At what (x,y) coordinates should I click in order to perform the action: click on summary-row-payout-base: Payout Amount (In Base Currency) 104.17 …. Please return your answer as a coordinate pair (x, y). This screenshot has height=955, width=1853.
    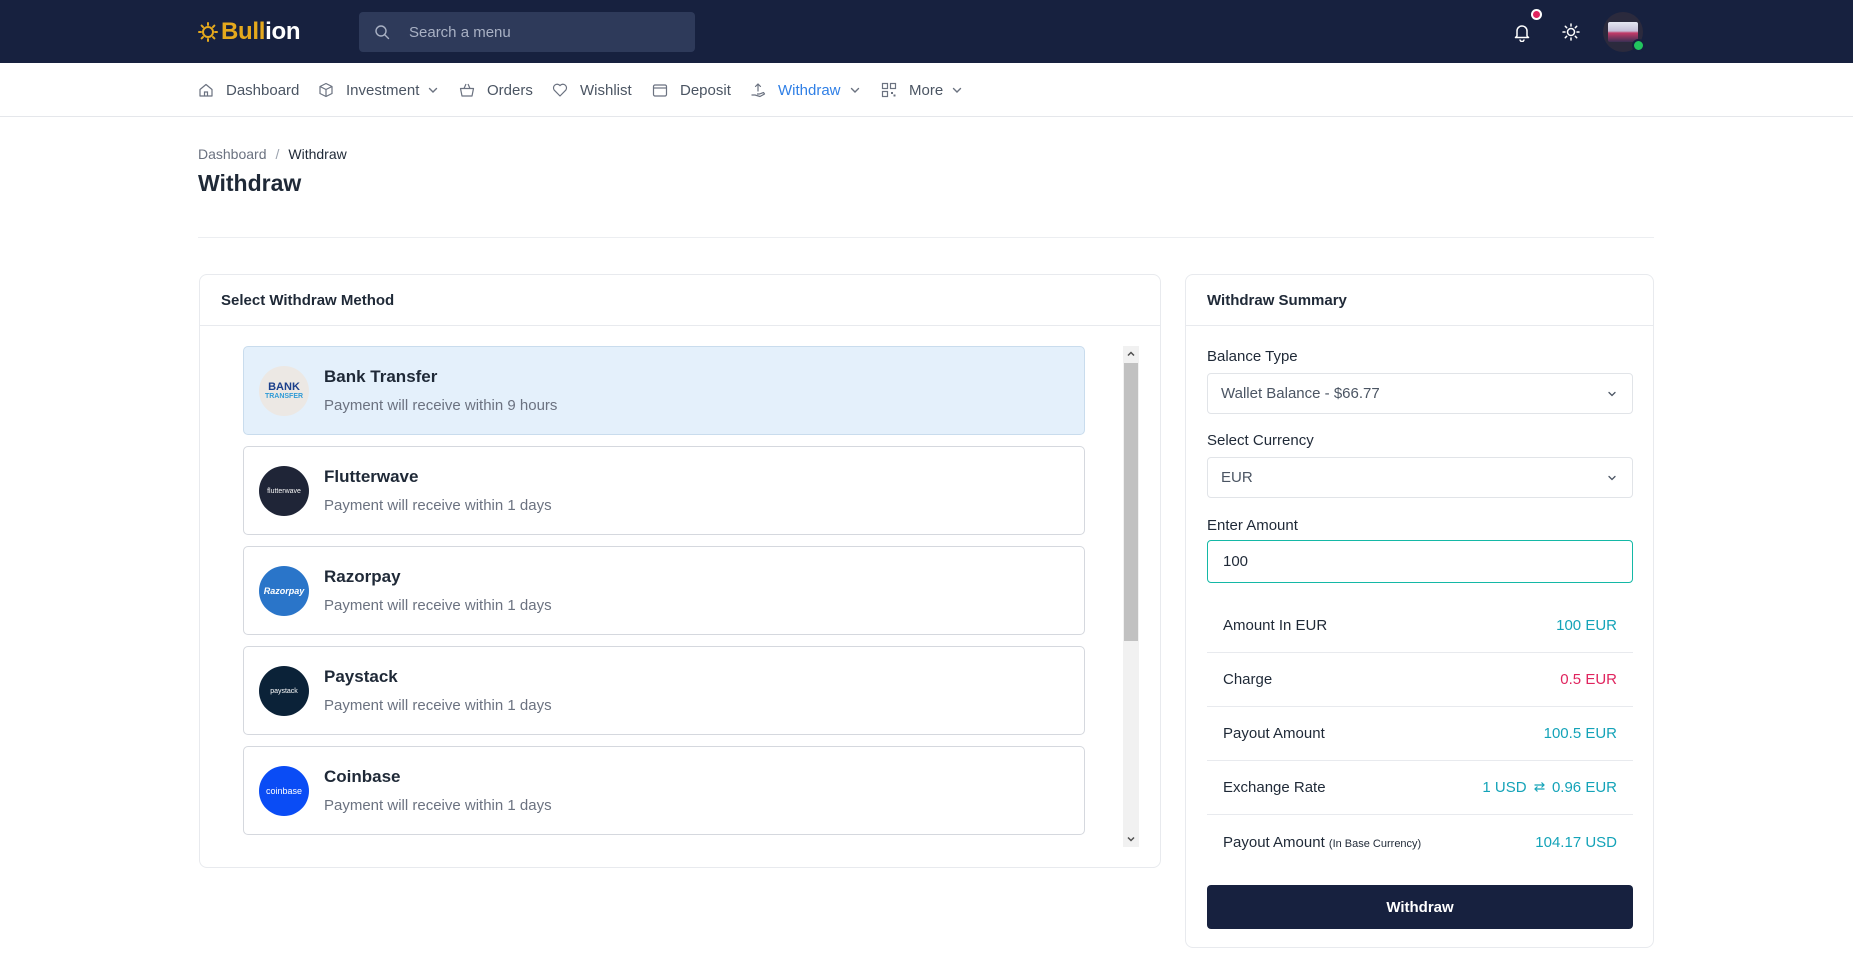
    Looking at the image, I should click on (1420, 842).